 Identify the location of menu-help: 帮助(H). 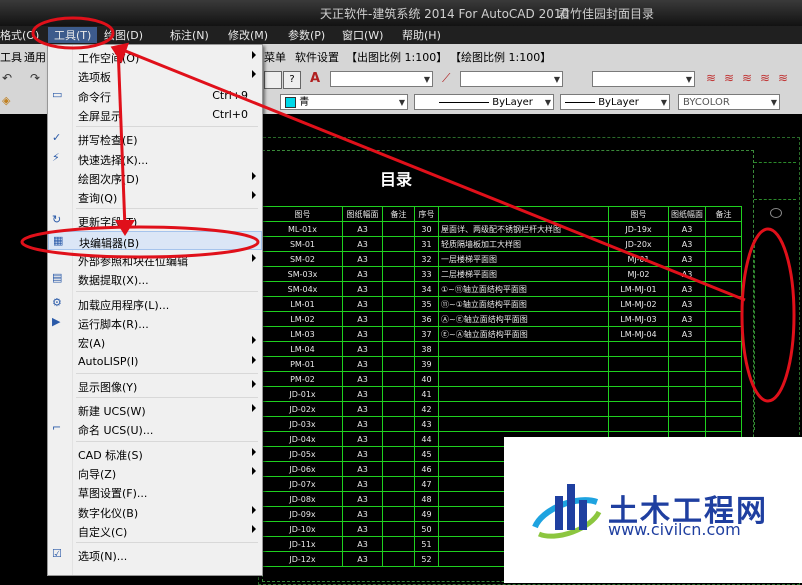
(421, 35).